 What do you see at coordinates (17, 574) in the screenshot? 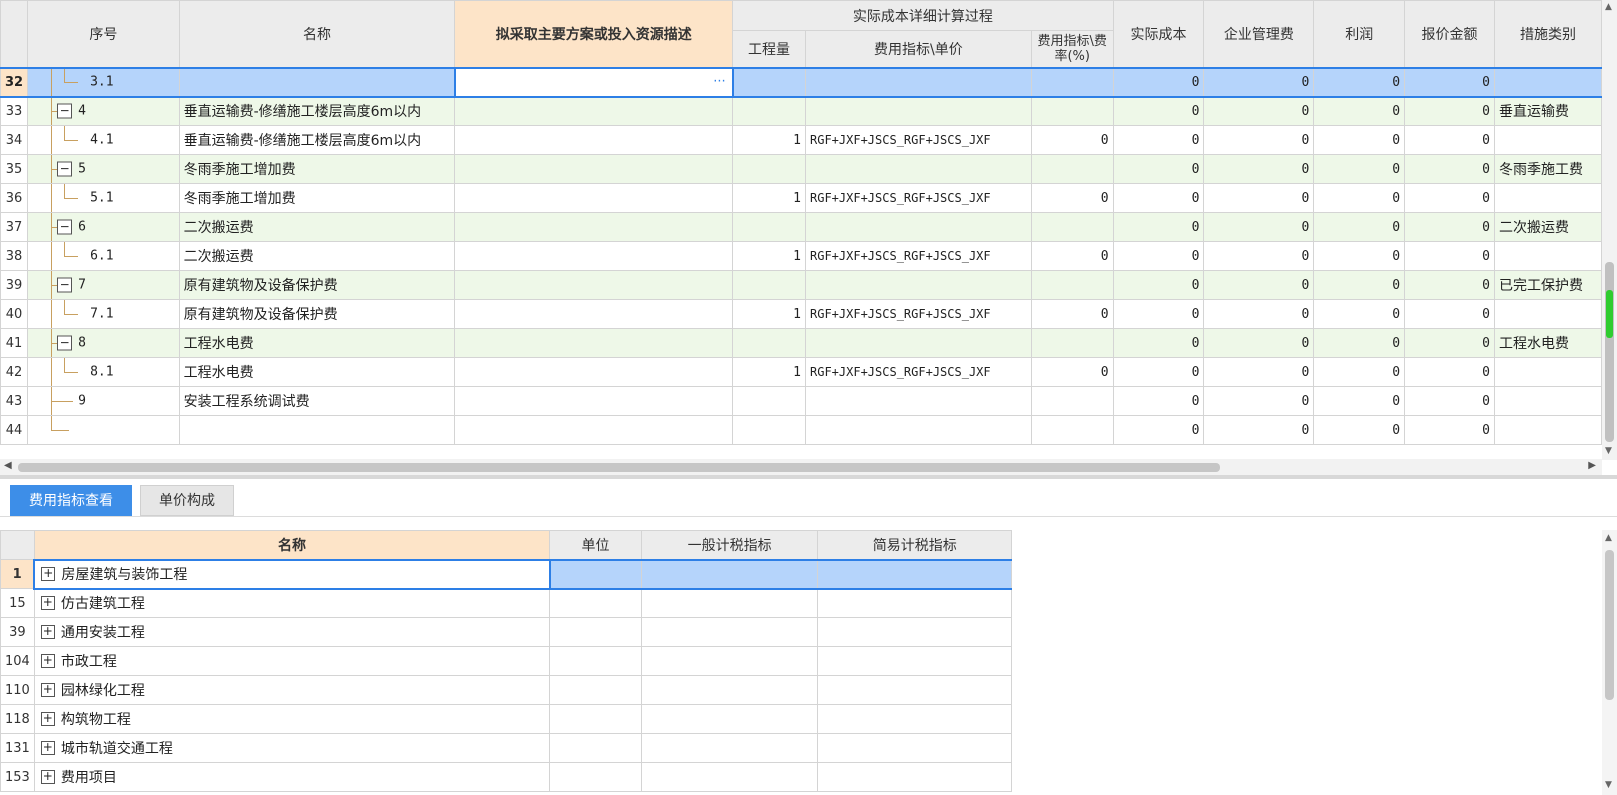
I see `row-number: 1` at bounding box center [17, 574].